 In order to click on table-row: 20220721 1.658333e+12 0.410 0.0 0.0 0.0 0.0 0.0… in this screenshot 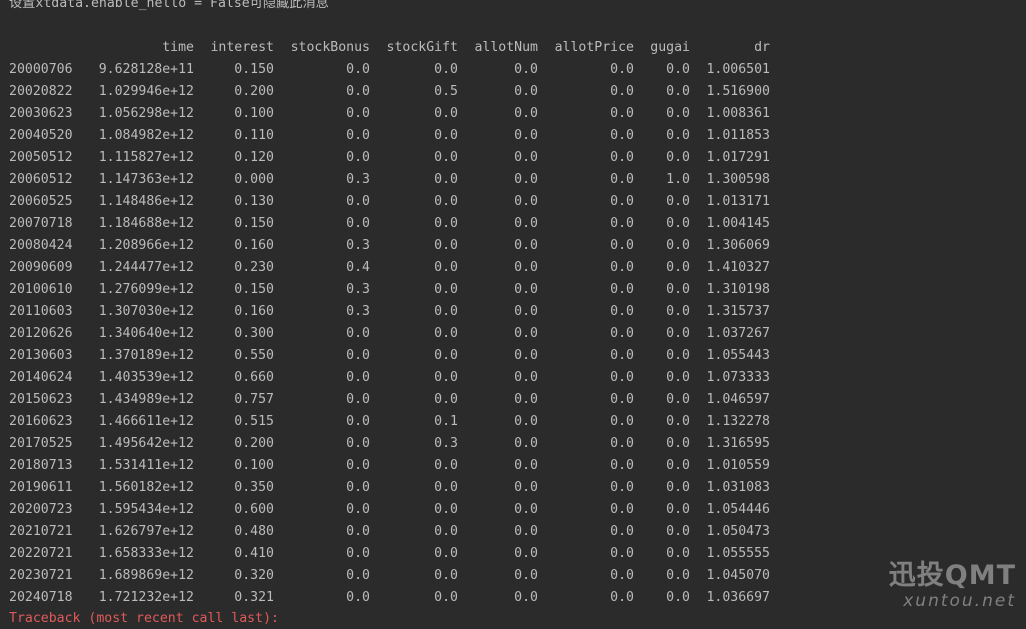, I will do `click(385, 554)`.